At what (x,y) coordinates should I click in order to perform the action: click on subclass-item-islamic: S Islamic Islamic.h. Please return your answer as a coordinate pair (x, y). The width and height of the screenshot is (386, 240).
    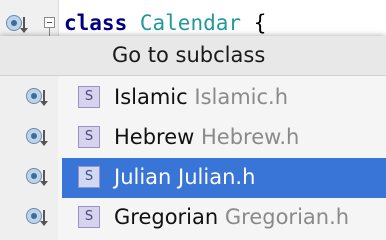
    Looking at the image, I should click on (224, 98).